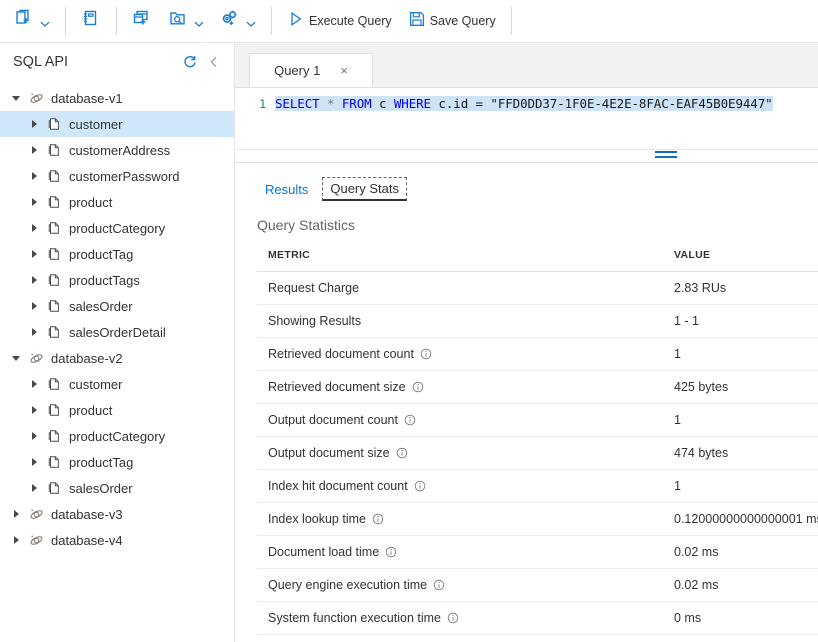  What do you see at coordinates (311, 70) in the screenshot?
I see `query-tab: Query 1 ×` at bounding box center [311, 70].